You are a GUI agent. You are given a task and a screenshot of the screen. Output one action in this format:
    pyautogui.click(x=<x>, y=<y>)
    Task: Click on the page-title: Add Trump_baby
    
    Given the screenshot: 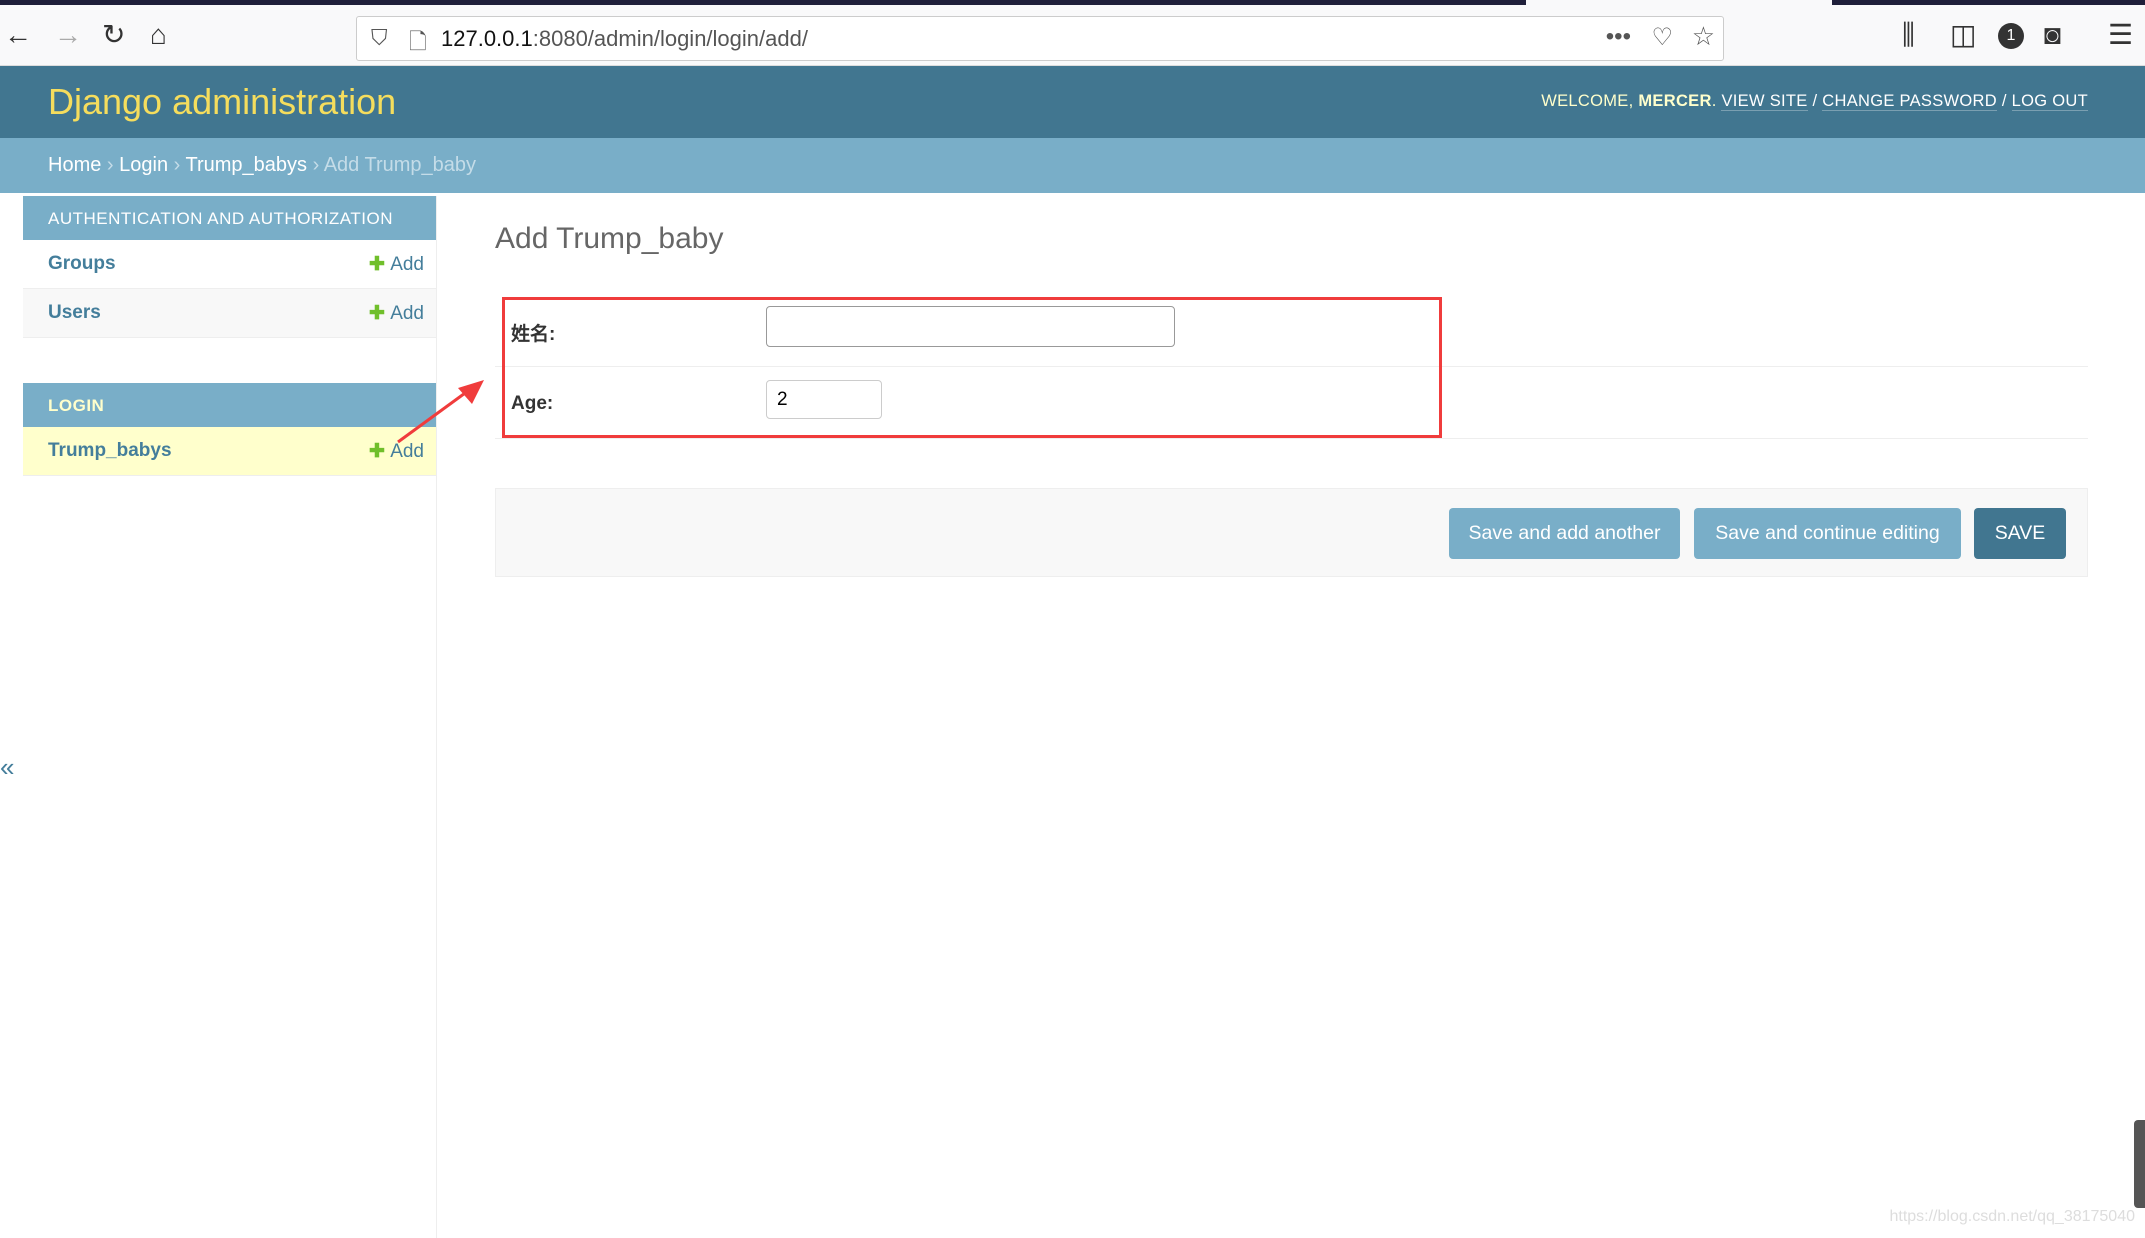 What is the action you would take?
    pyautogui.click(x=609, y=238)
    